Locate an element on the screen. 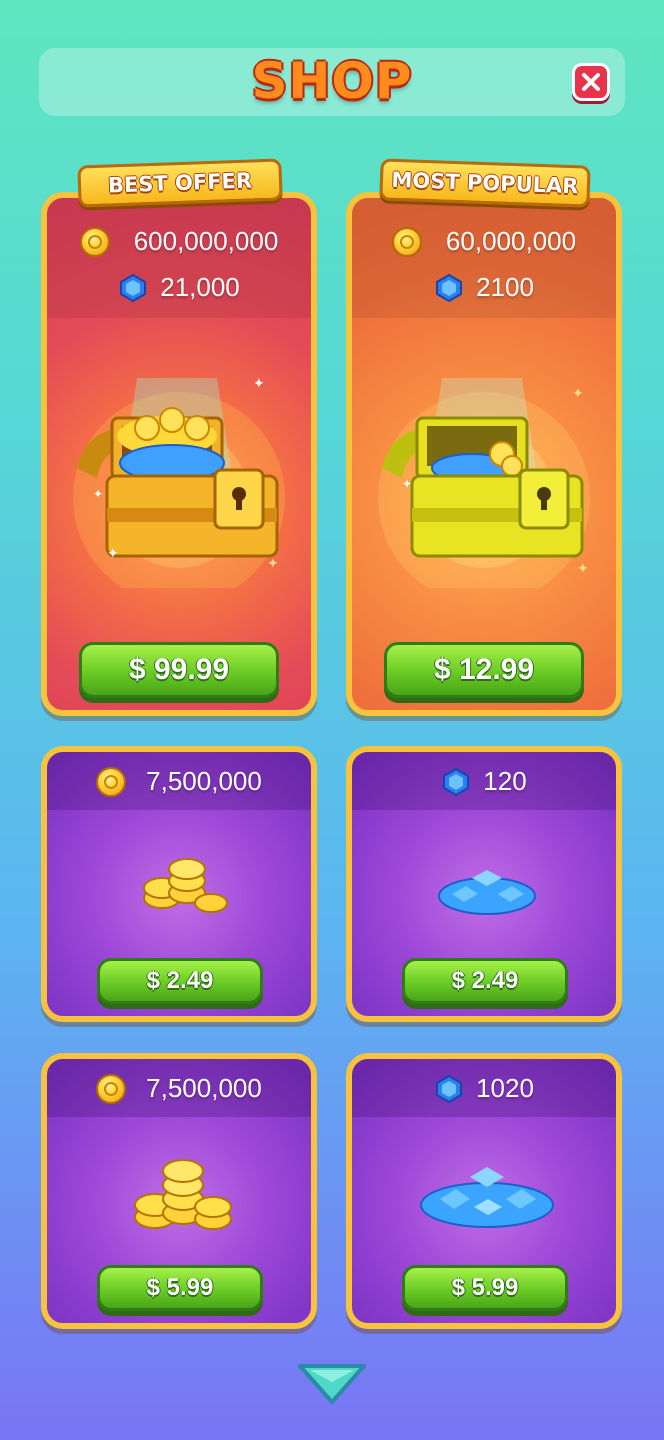 The width and height of the screenshot is (664, 1440). best-offer-ribbon: BEST OFFER is located at coordinates (180, 183).